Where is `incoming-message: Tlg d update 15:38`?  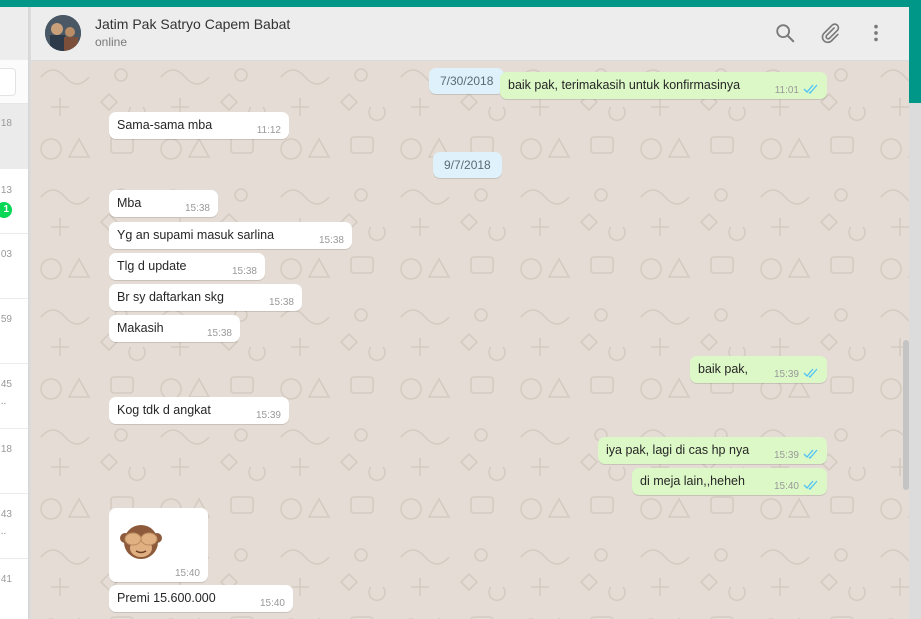 incoming-message: Tlg d update 15:38 is located at coordinates (187, 266).